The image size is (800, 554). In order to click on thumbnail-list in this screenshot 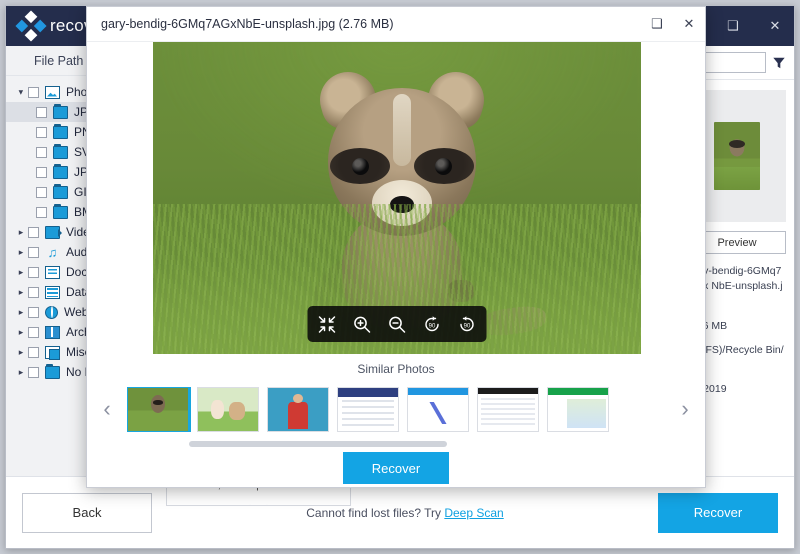, I will do `click(396, 409)`.